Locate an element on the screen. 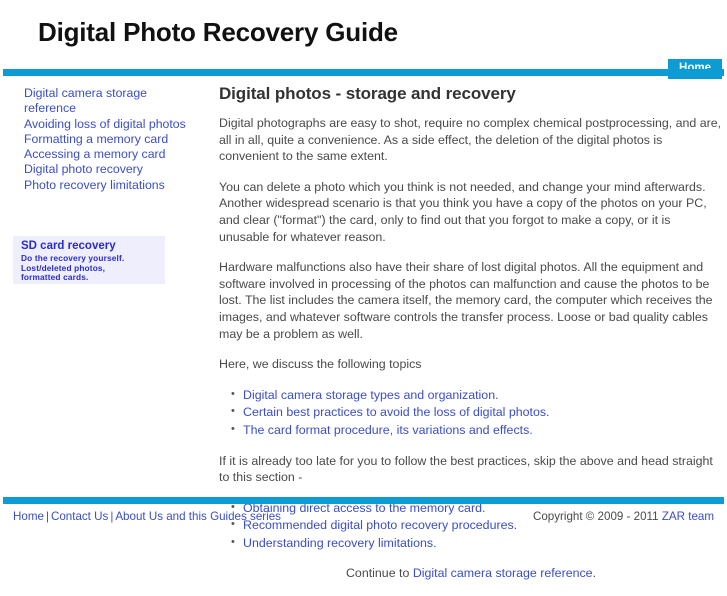 The width and height of the screenshot is (727, 596). continue-link-storage-reference: Digital camera storage reference is located at coordinates (503, 573).